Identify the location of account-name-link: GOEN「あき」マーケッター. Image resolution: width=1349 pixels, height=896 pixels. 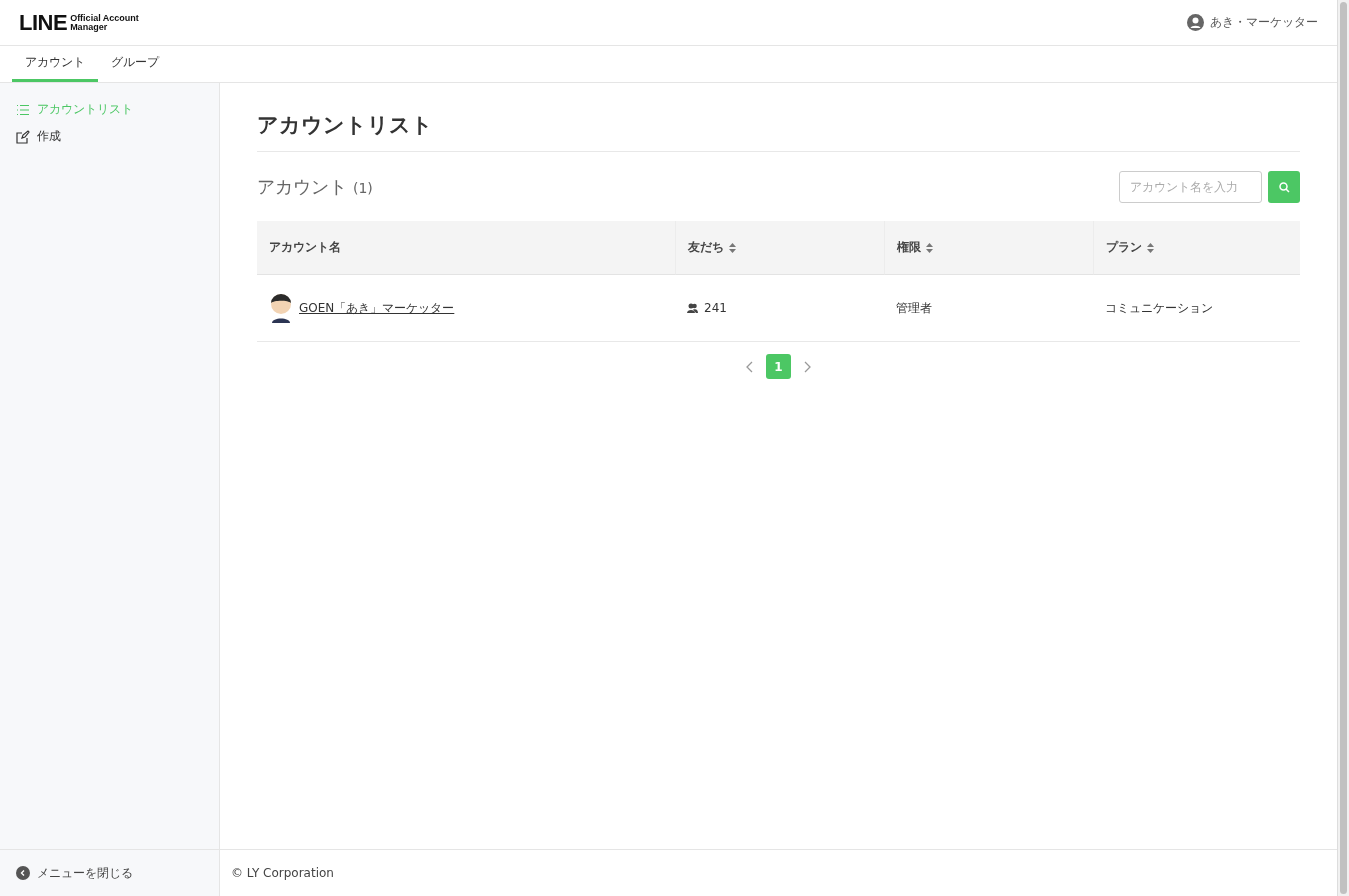
(377, 308).